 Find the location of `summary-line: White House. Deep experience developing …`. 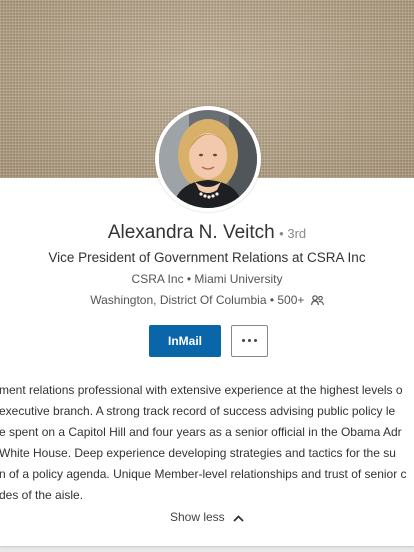

summary-line: White House. Deep experience developing … is located at coordinates (198, 453).